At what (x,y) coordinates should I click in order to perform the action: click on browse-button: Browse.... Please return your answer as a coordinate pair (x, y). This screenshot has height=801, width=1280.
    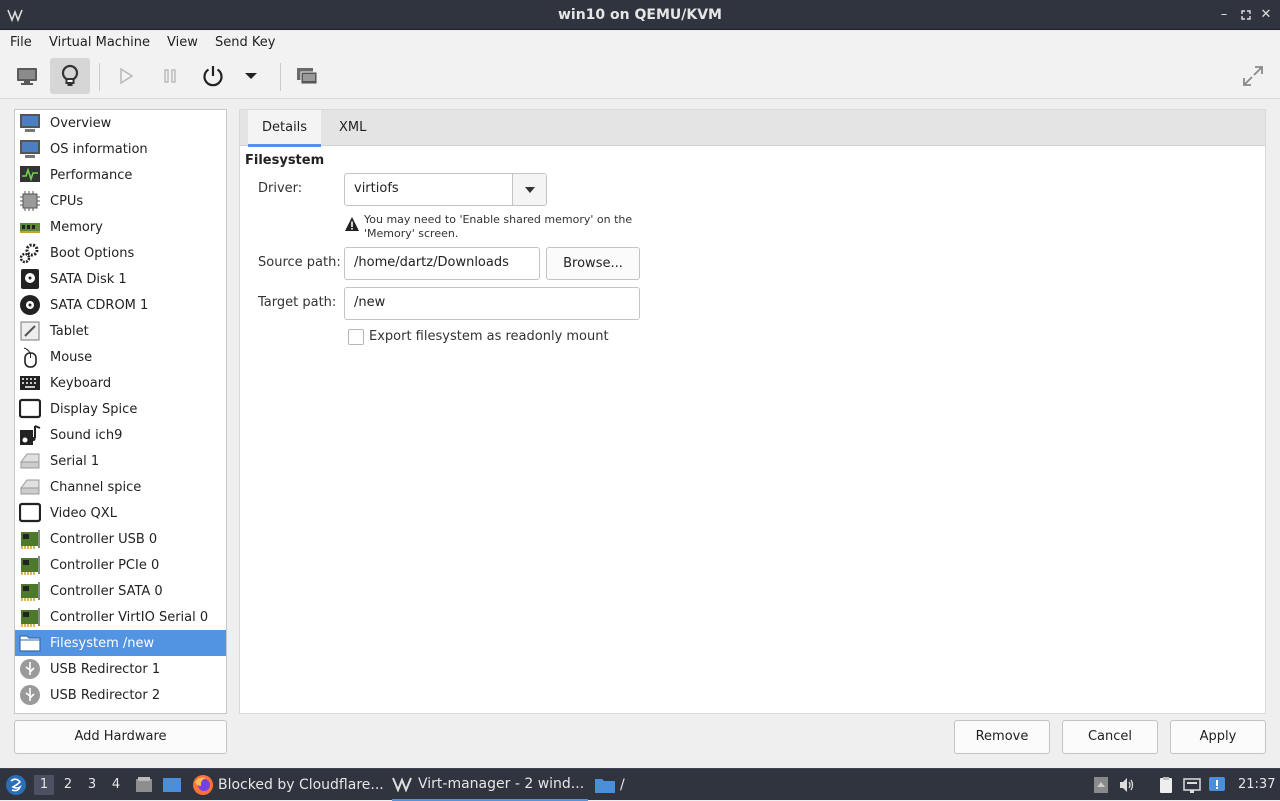
    Looking at the image, I should click on (593, 263).